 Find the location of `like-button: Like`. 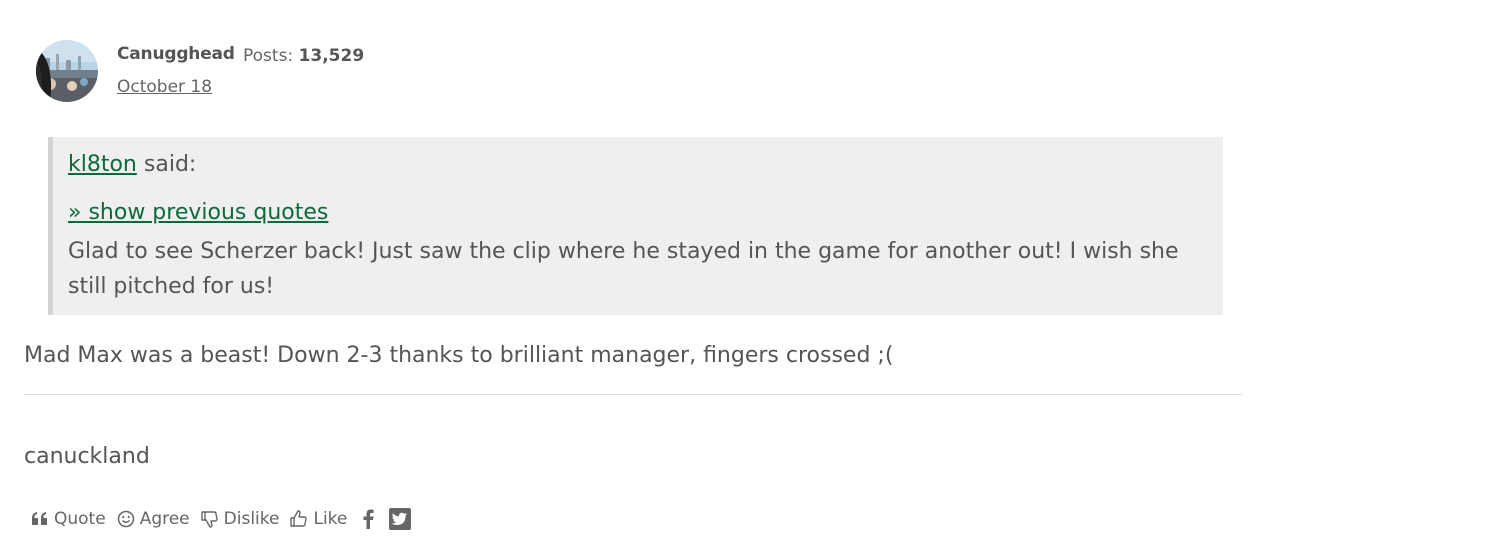

like-button: Like is located at coordinates (318, 519).